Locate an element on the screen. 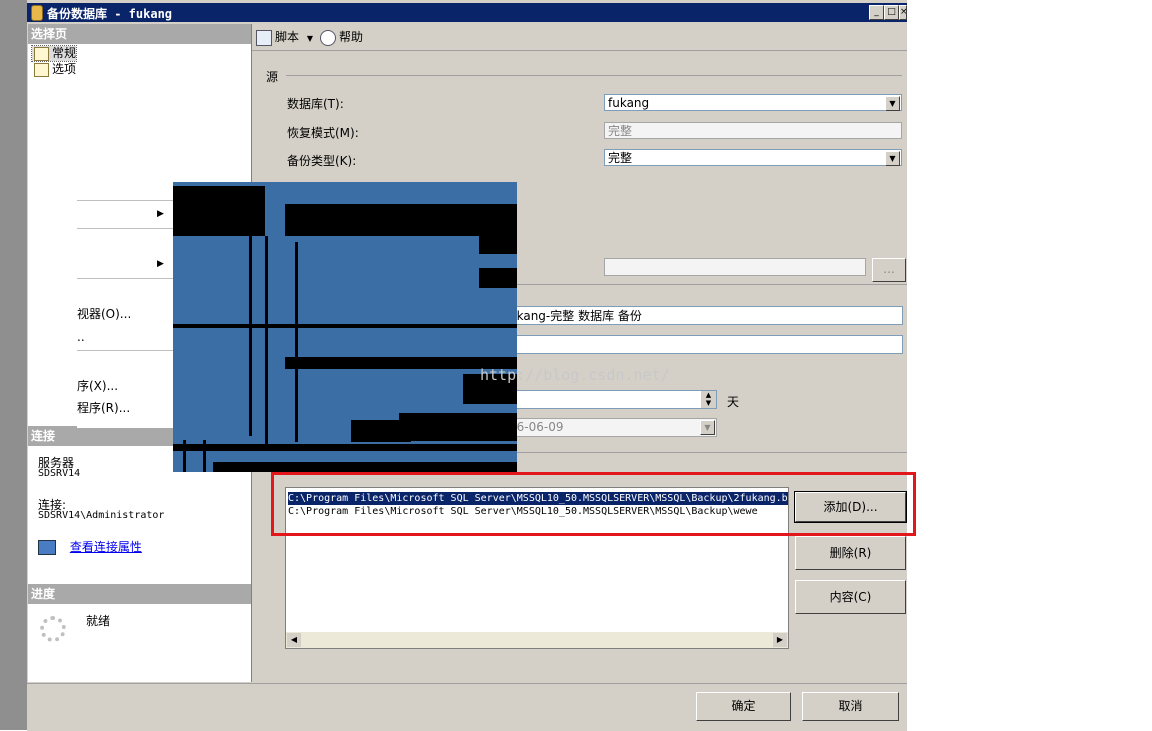 This screenshot has height=731, width=1152. menu-item: .. is located at coordinates (81, 337).